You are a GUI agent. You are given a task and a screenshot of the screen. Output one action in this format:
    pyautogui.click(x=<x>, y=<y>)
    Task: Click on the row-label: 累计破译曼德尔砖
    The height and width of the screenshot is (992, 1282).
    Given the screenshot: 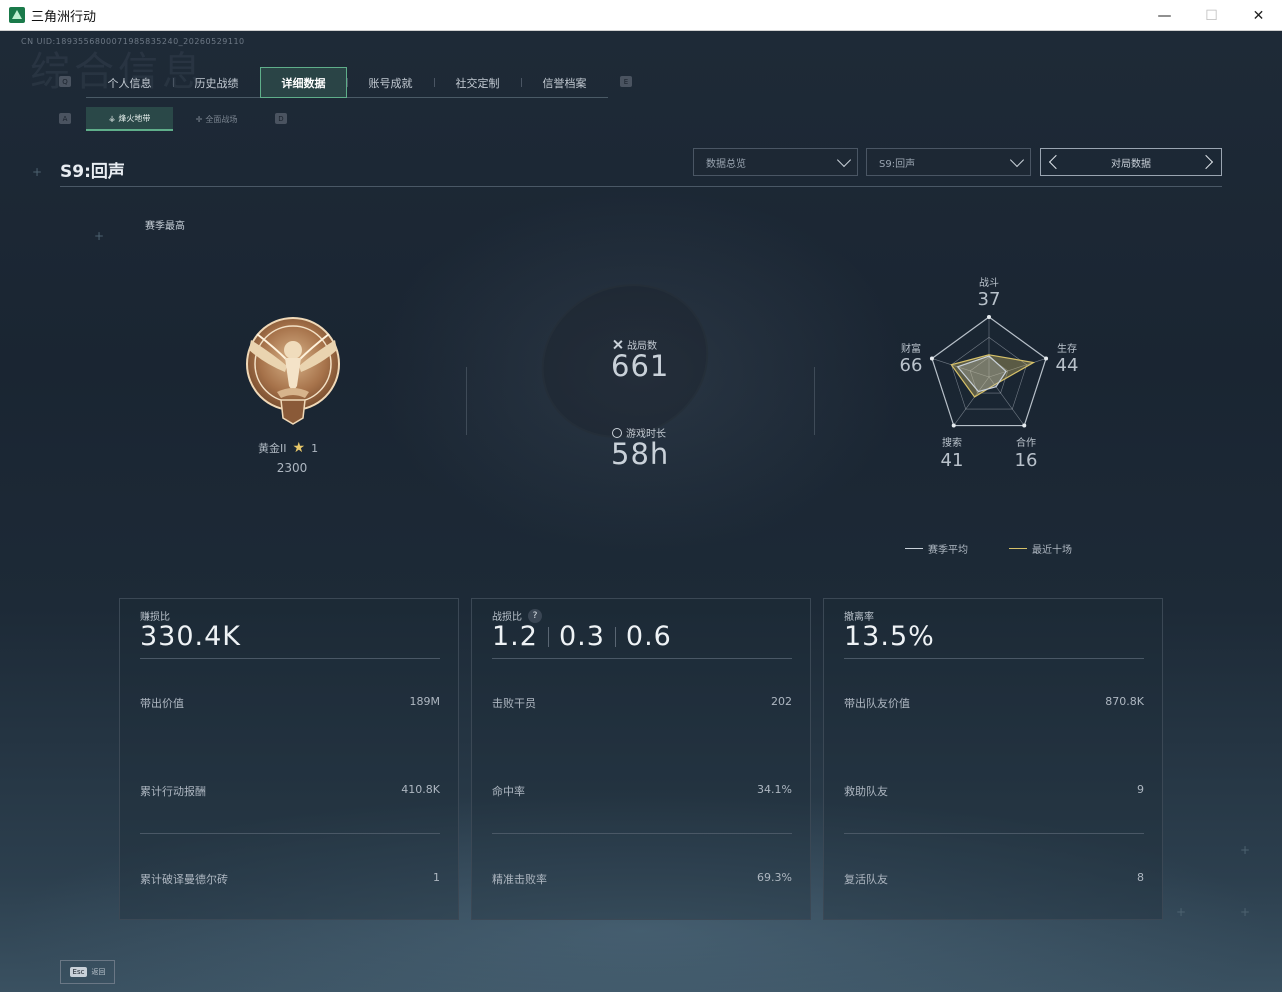 What is the action you would take?
    pyautogui.click(x=184, y=879)
    